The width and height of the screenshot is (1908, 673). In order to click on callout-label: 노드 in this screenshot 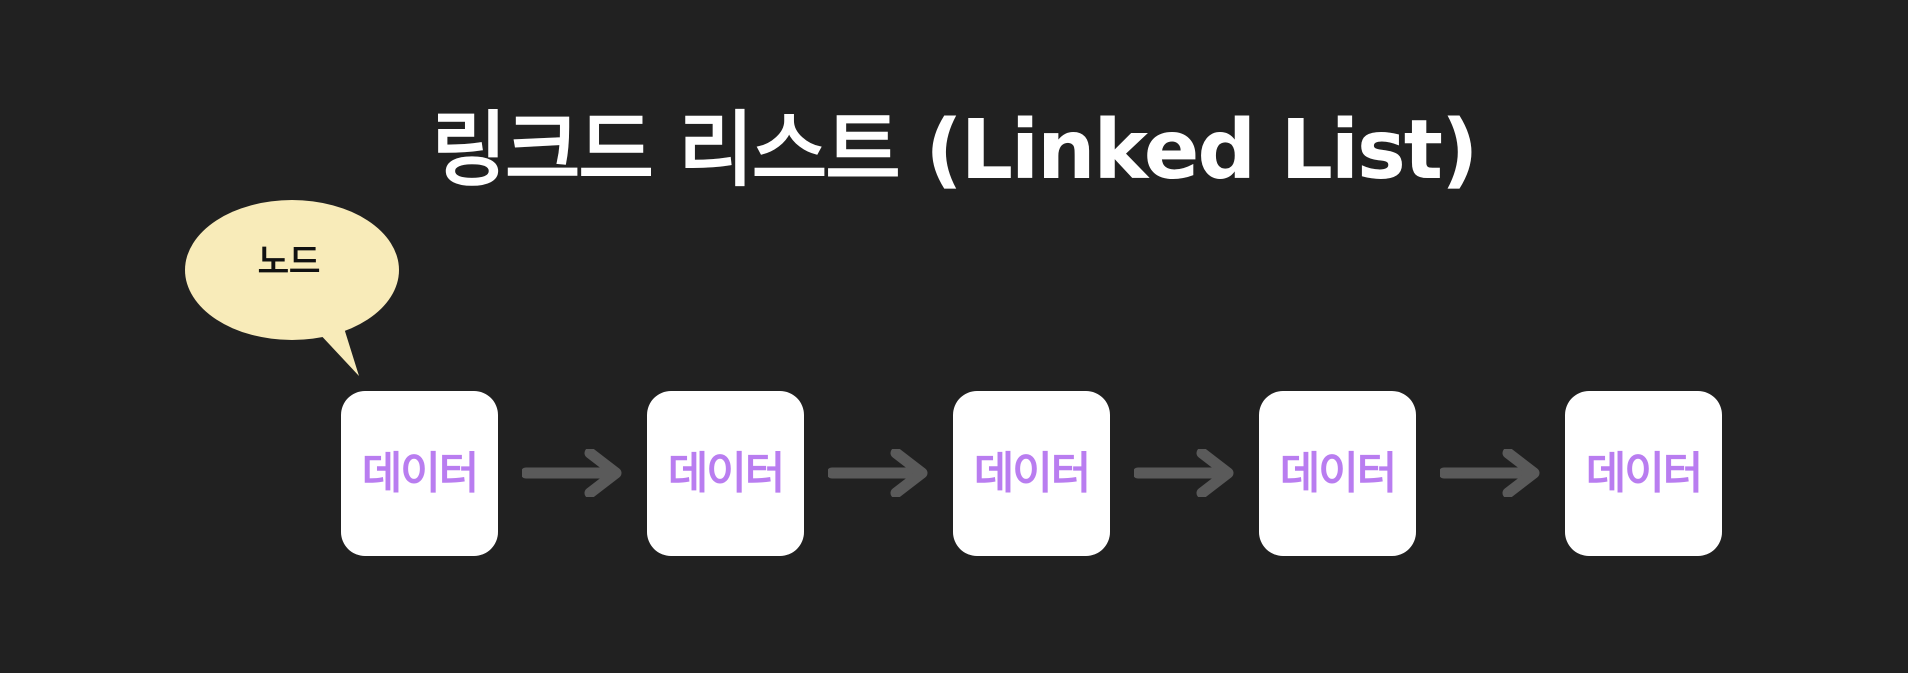, I will do `click(289, 262)`.